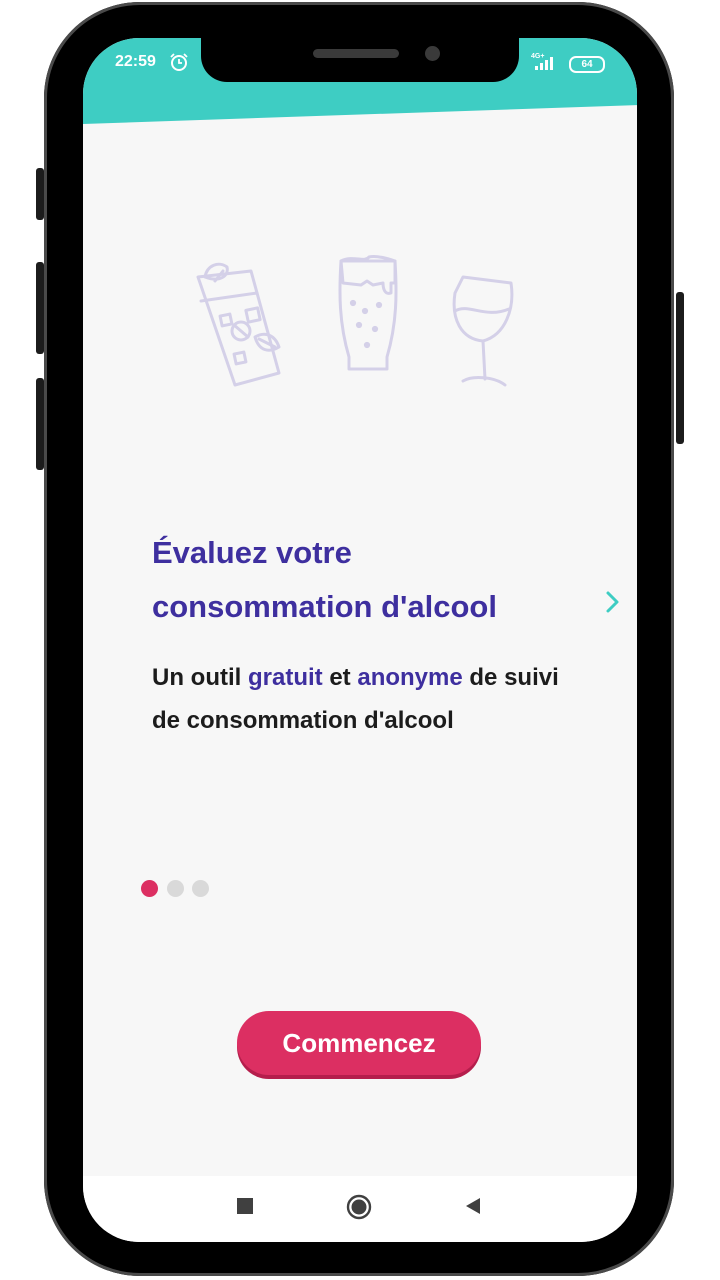 The width and height of the screenshot is (720, 1280). I want to click on subtitle-text-1: Un outil, so click(200, 677).